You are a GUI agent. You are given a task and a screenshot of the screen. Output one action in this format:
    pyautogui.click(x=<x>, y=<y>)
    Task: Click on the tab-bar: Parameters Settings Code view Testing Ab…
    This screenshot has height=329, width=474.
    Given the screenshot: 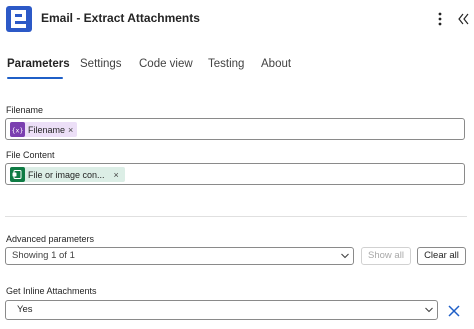 What is the action you would take?
    pyautogui.click(x=237, y=70)
    